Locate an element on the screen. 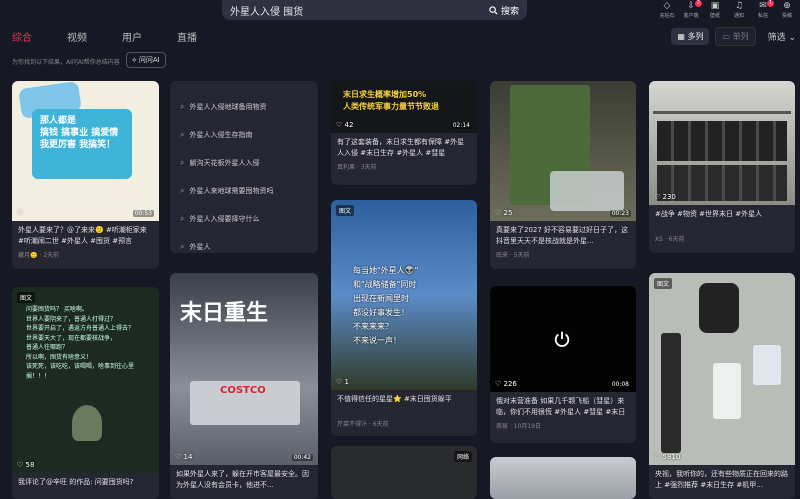 The height and width of the screenshot is (499, 800). related-search-item: ⌕ 外星人来地球需要囤物资吗 is located at coordinates (244, 191).